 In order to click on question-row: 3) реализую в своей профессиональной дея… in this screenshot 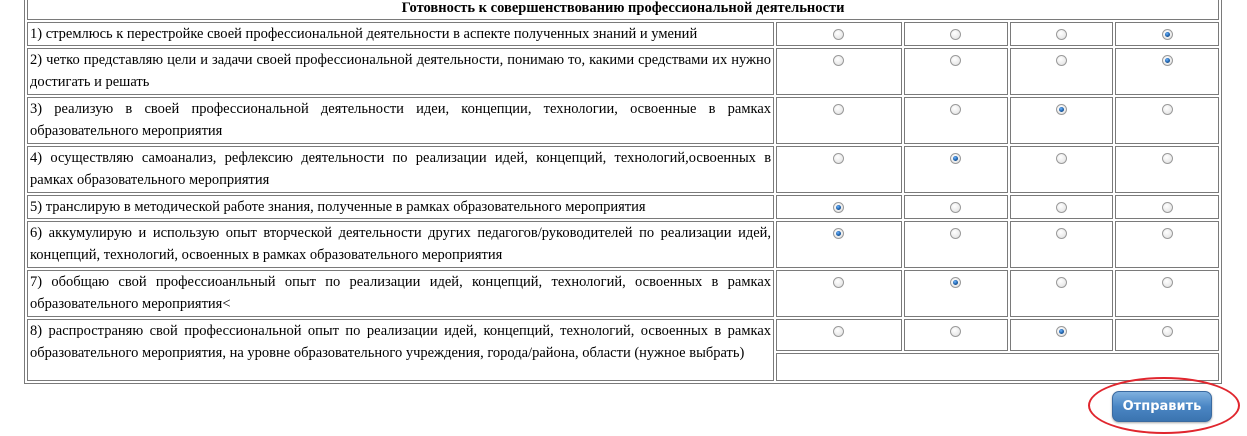, I will do `click(623, 120)`.